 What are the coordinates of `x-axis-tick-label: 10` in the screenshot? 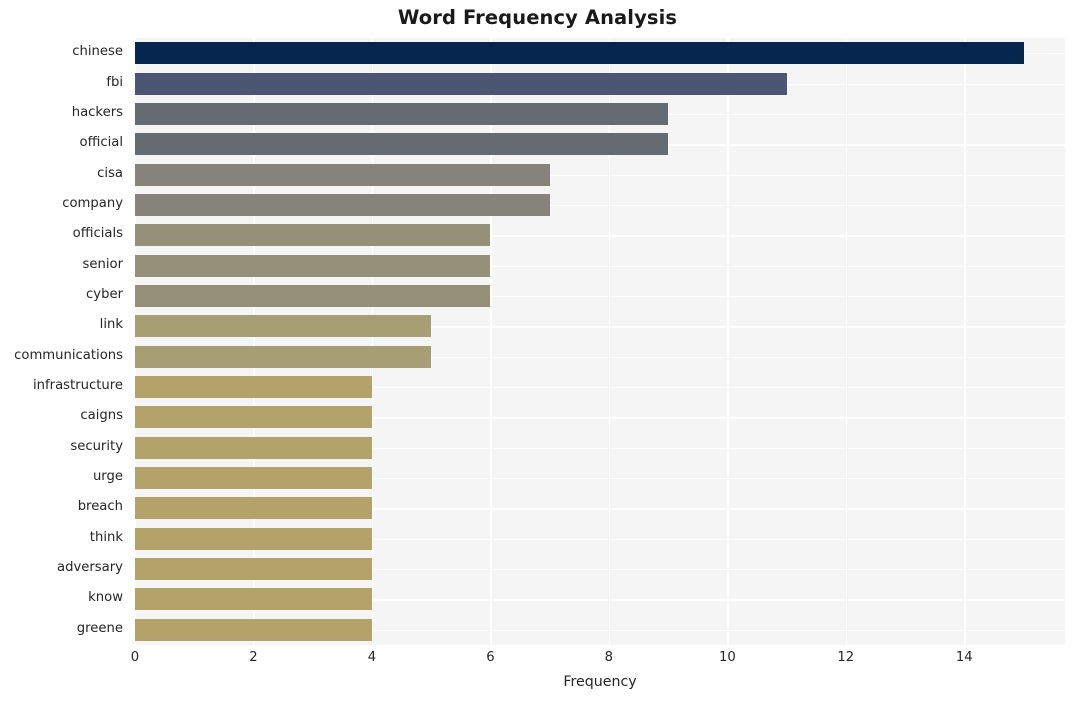 It's located at (727, 657).